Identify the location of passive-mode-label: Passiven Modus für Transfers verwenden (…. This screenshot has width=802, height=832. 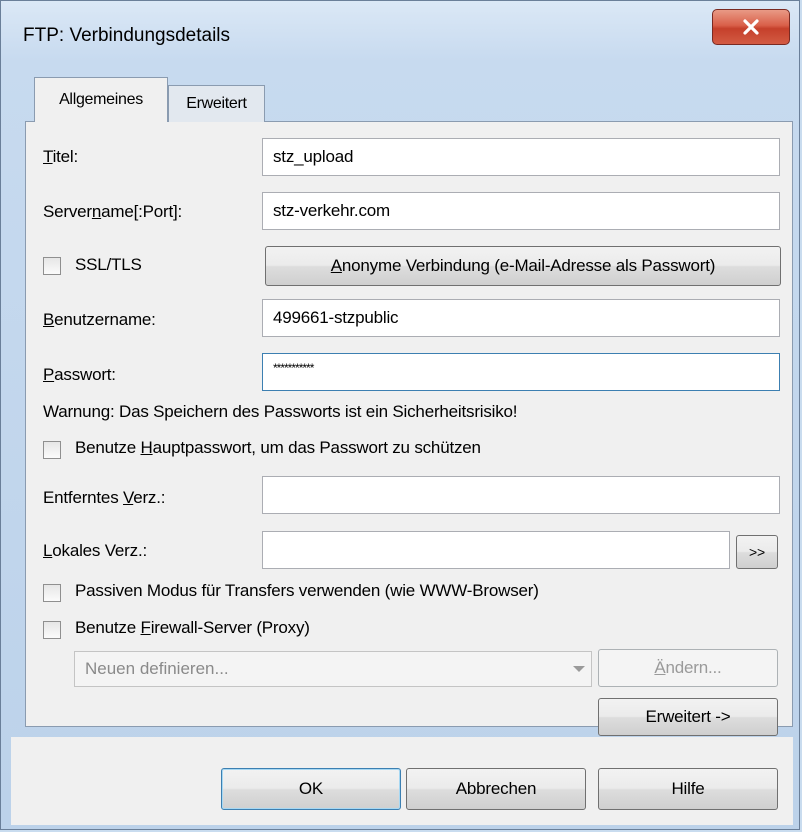
(307, 590).